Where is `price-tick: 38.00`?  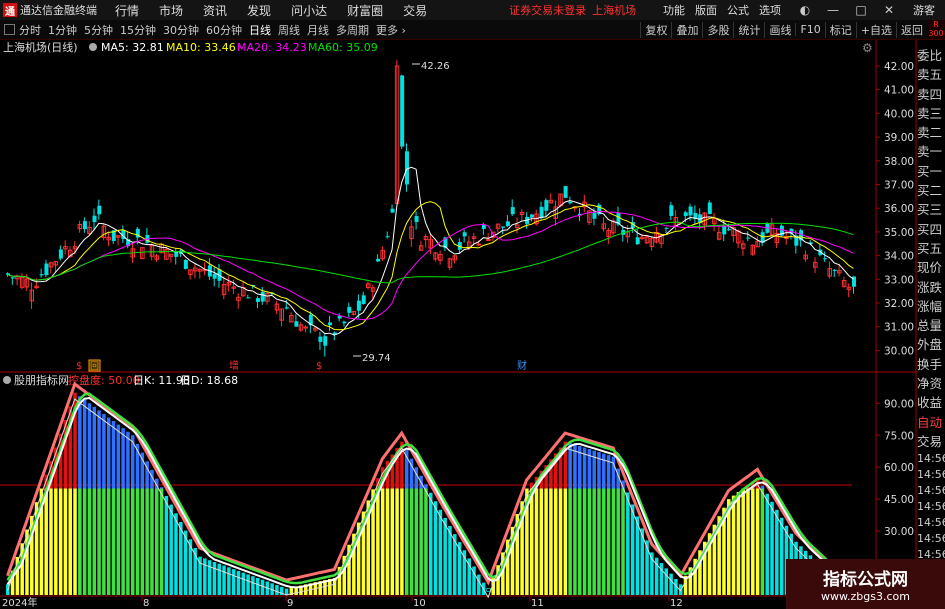
price-tick: 38.00 is located at coordinates (899, 162).